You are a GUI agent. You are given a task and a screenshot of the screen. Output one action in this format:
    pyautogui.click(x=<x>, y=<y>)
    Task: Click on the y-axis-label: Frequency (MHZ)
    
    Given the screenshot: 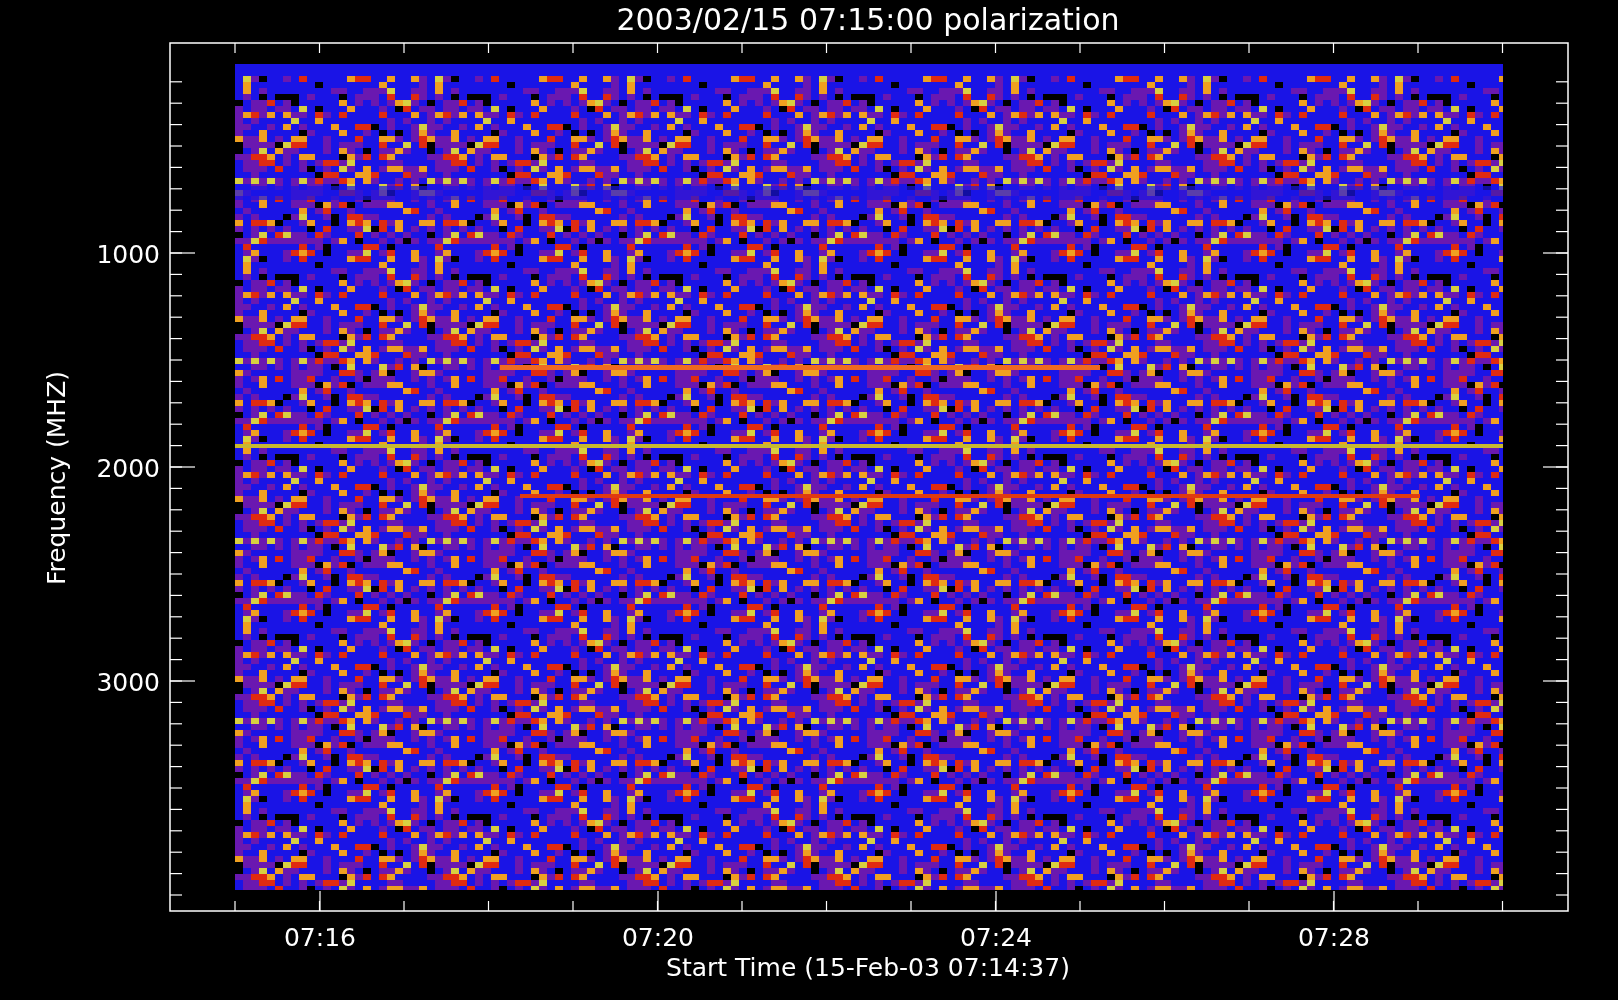 What is the action you would take?
    pyautogui.click(x=56, y=478)
    